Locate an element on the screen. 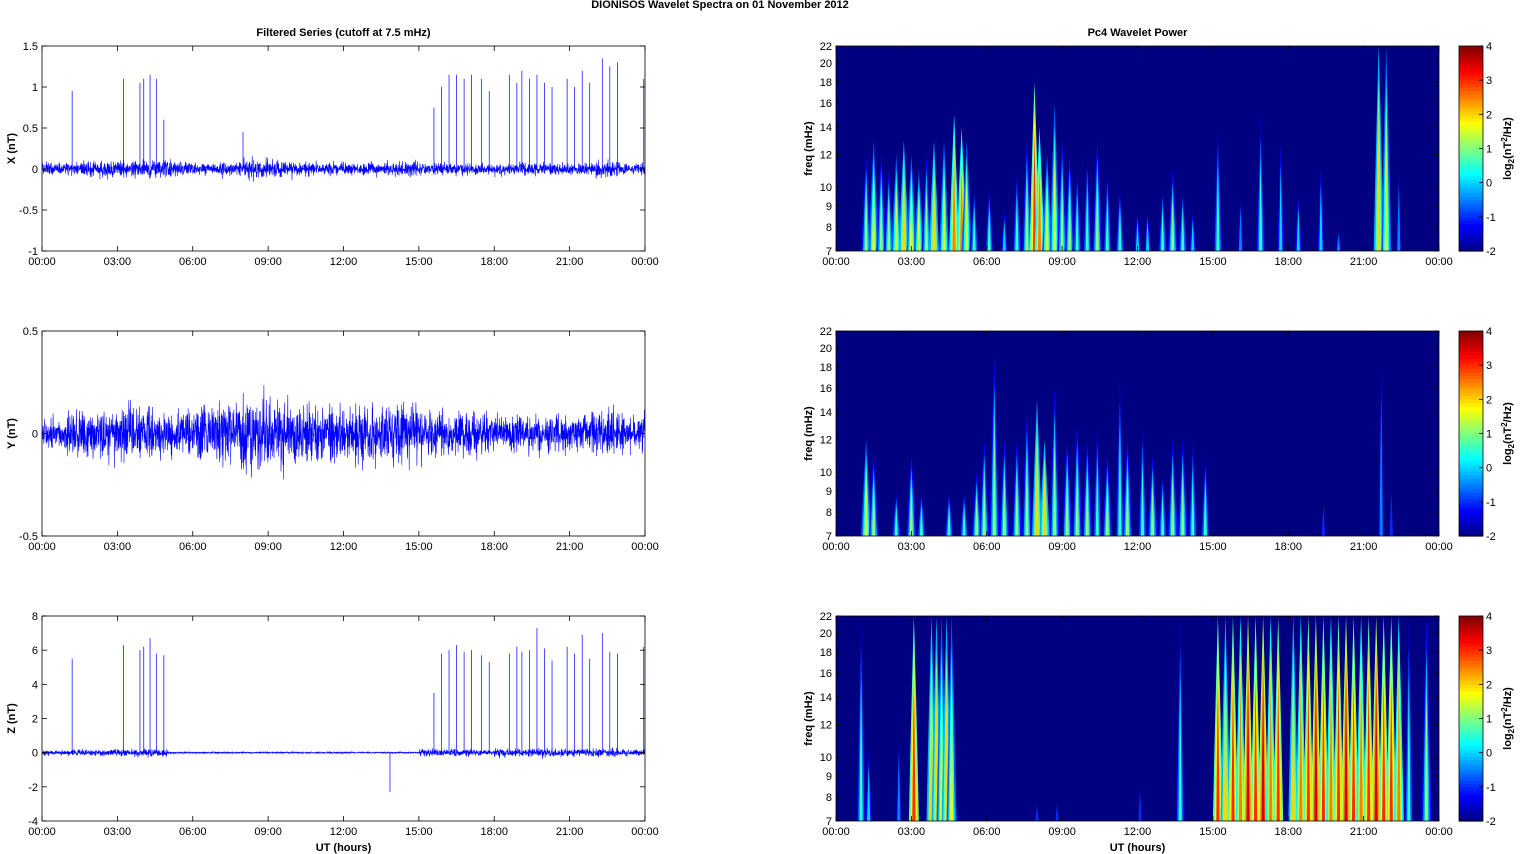  y-tick-label: -1 is located at coordinates (33, 252).